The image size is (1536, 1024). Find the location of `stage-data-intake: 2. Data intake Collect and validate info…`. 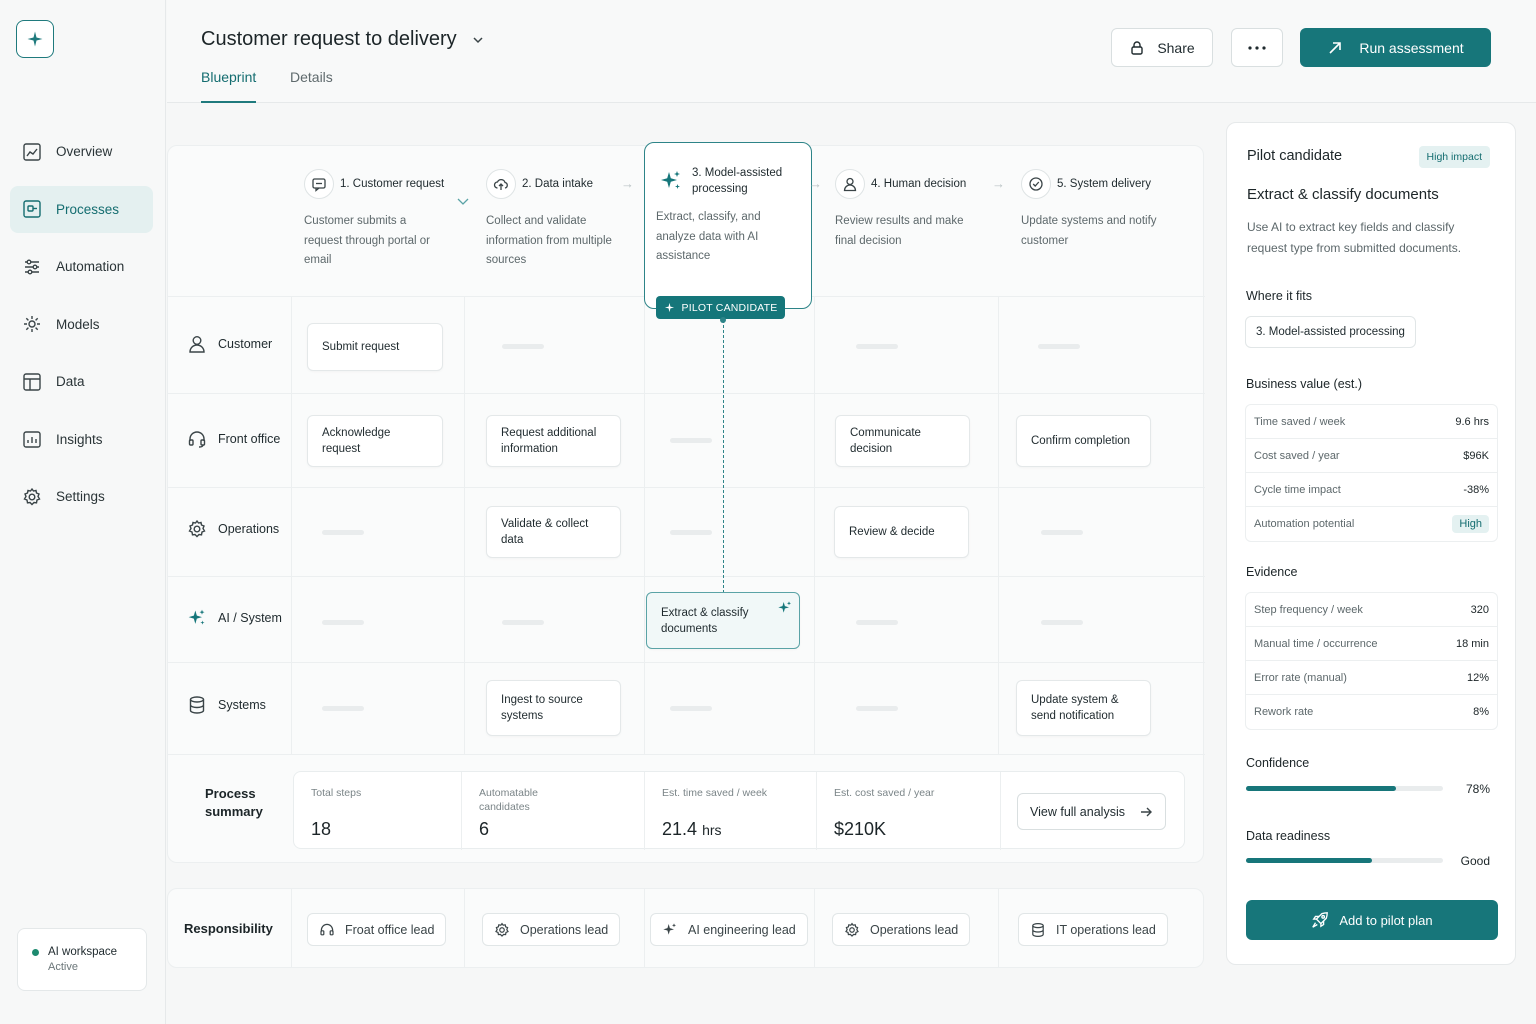

stage-data-intake: 2. Data intake Collect and validate info… is located at coordinates (556, 220).